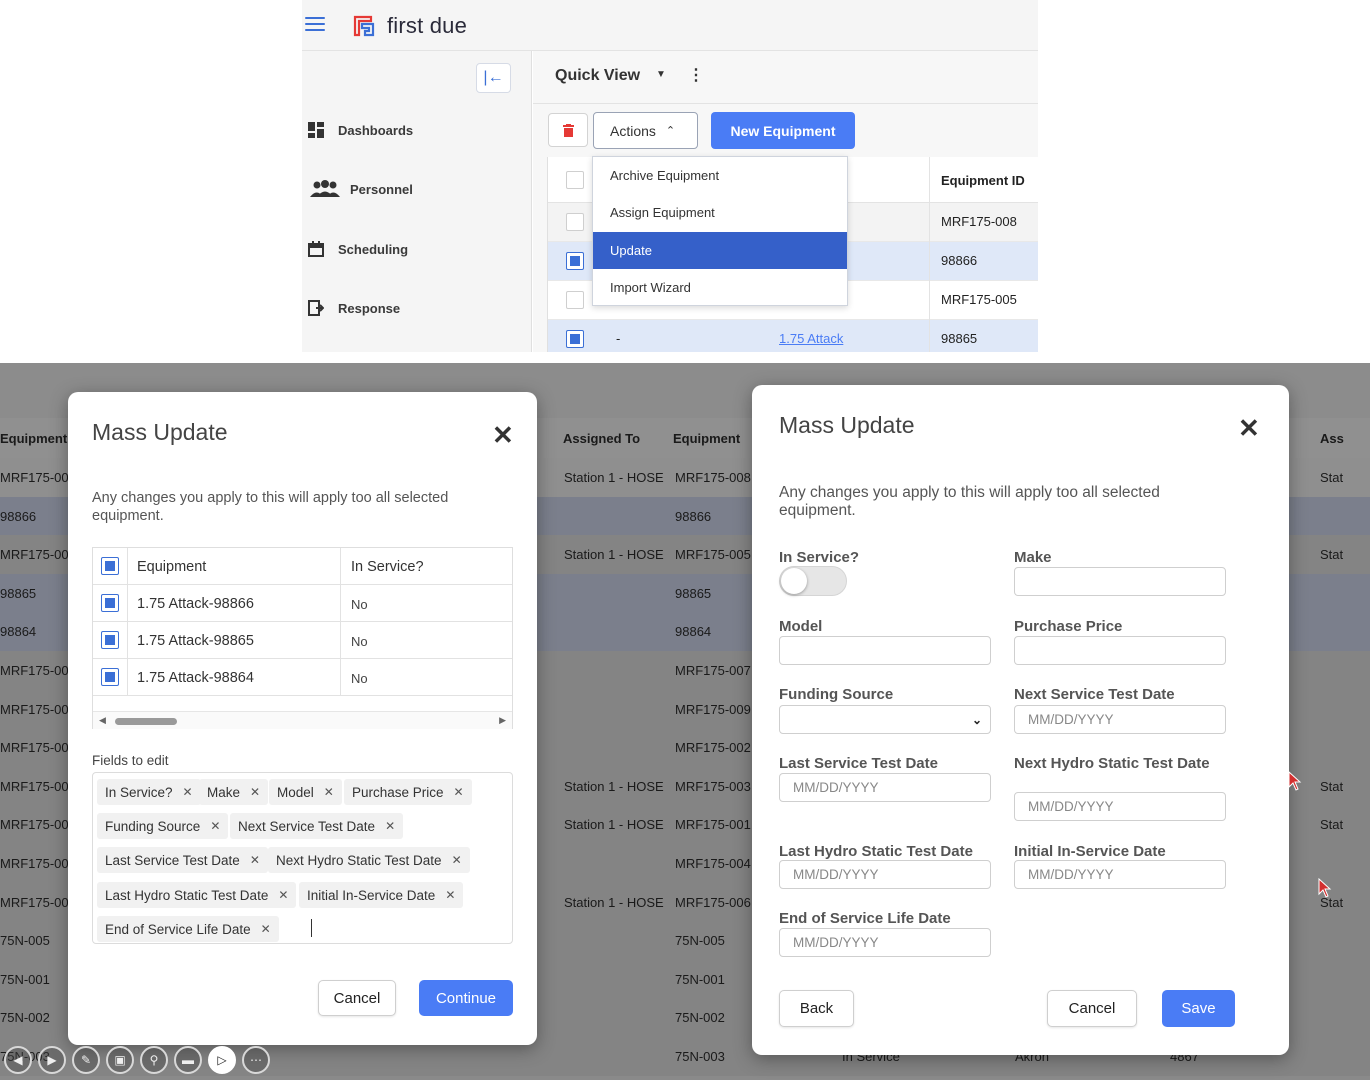  I want to click on menu-item-assign-equipment: Assign Equipment, so click(720, 212).